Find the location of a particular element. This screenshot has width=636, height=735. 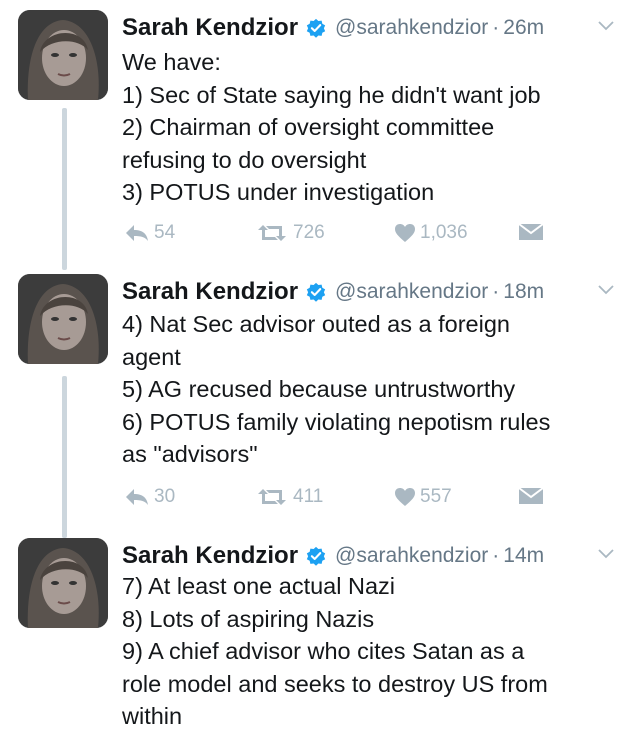

timestamp: 14m is located at coordinates (523, 556).